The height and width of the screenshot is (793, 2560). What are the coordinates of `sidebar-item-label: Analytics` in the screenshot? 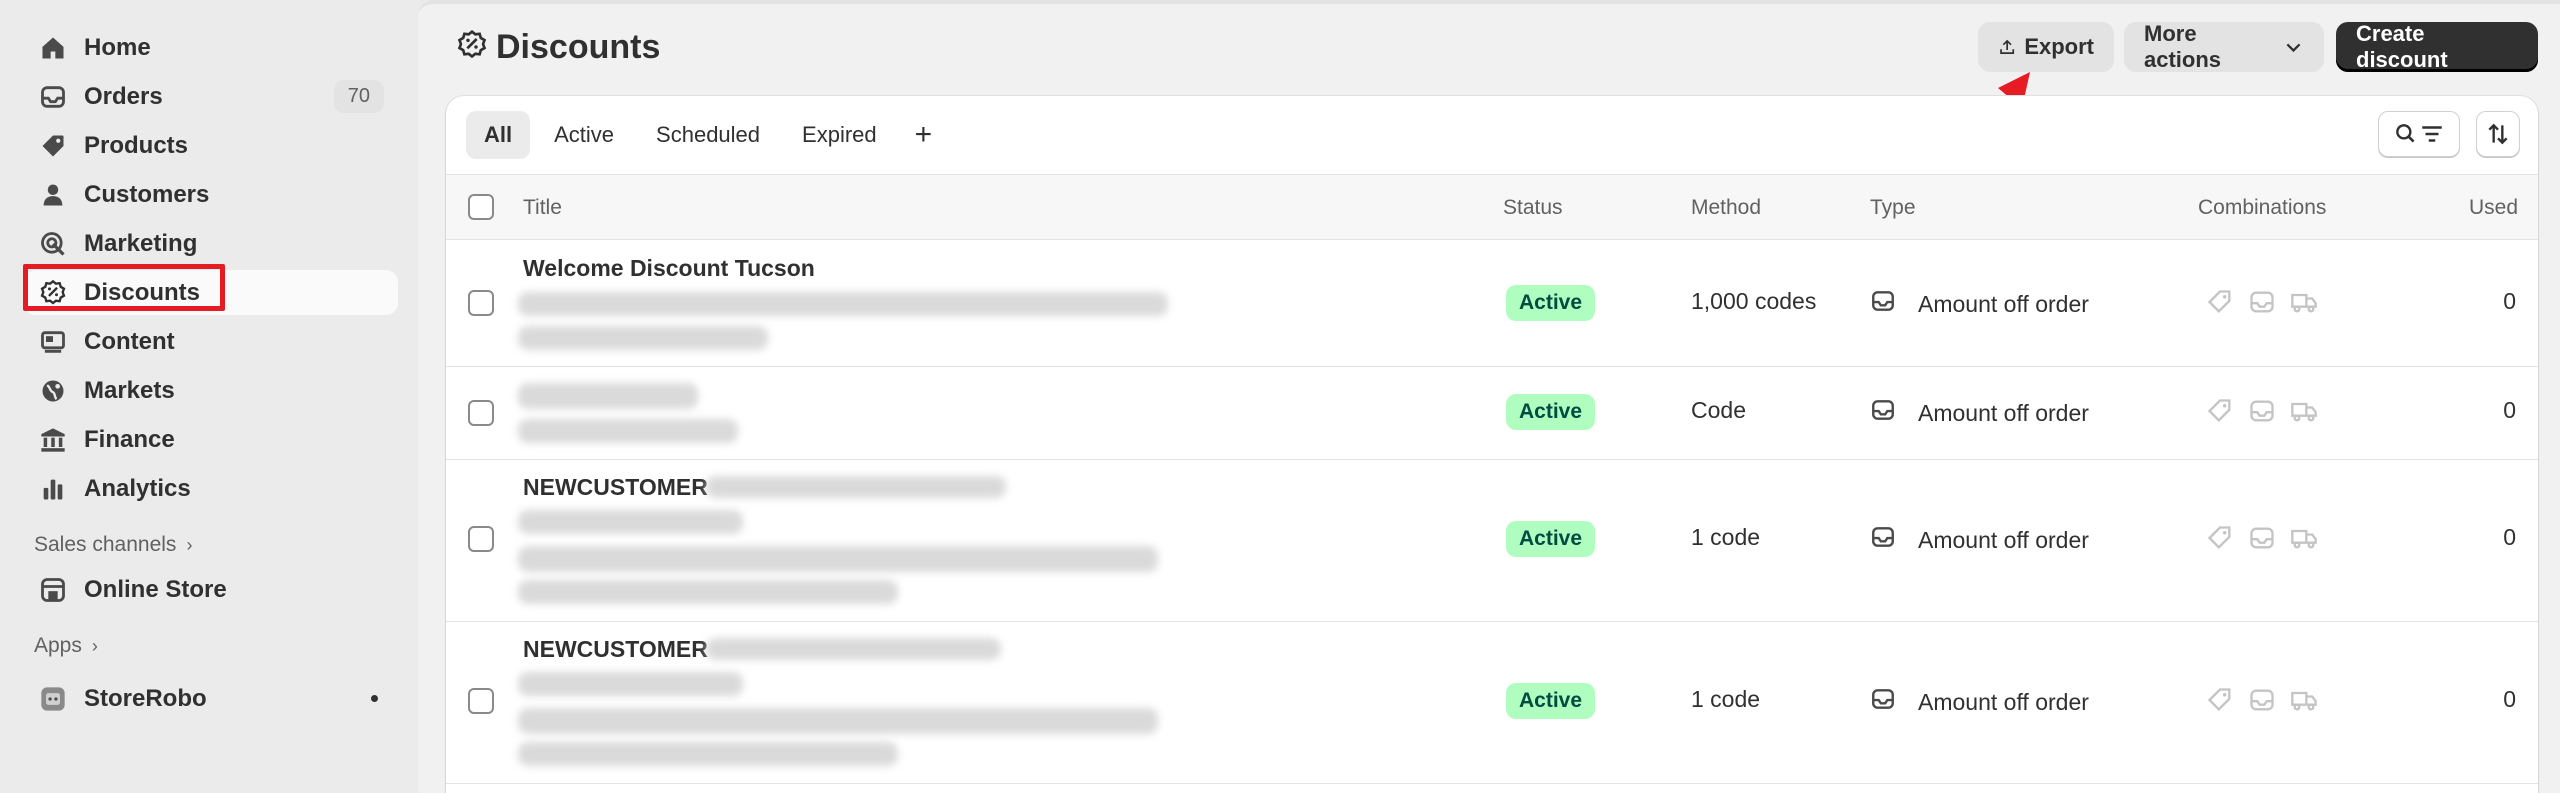 It's located at (137, 488).